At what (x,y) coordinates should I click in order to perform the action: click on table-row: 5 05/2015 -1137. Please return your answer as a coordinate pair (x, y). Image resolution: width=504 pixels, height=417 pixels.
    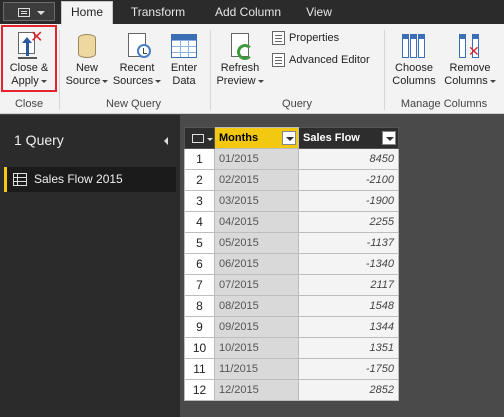
    Looking at the image, I should click on (291, 243).